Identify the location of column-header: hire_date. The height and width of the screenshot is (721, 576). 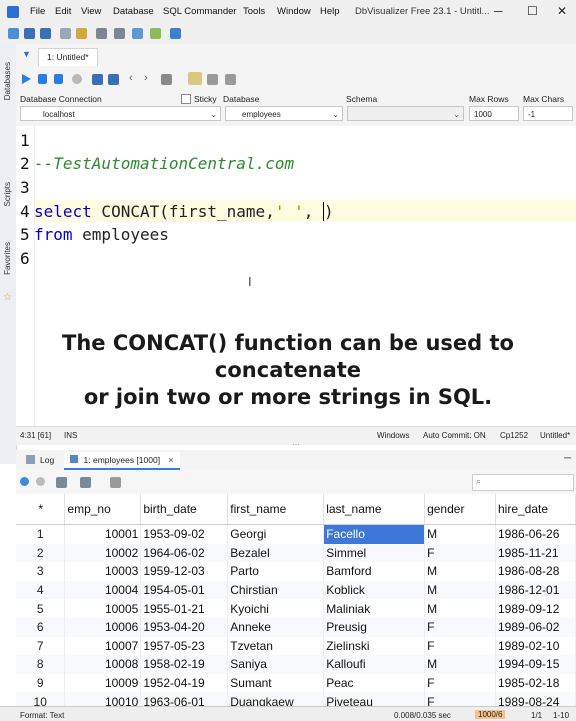
(535, 509).